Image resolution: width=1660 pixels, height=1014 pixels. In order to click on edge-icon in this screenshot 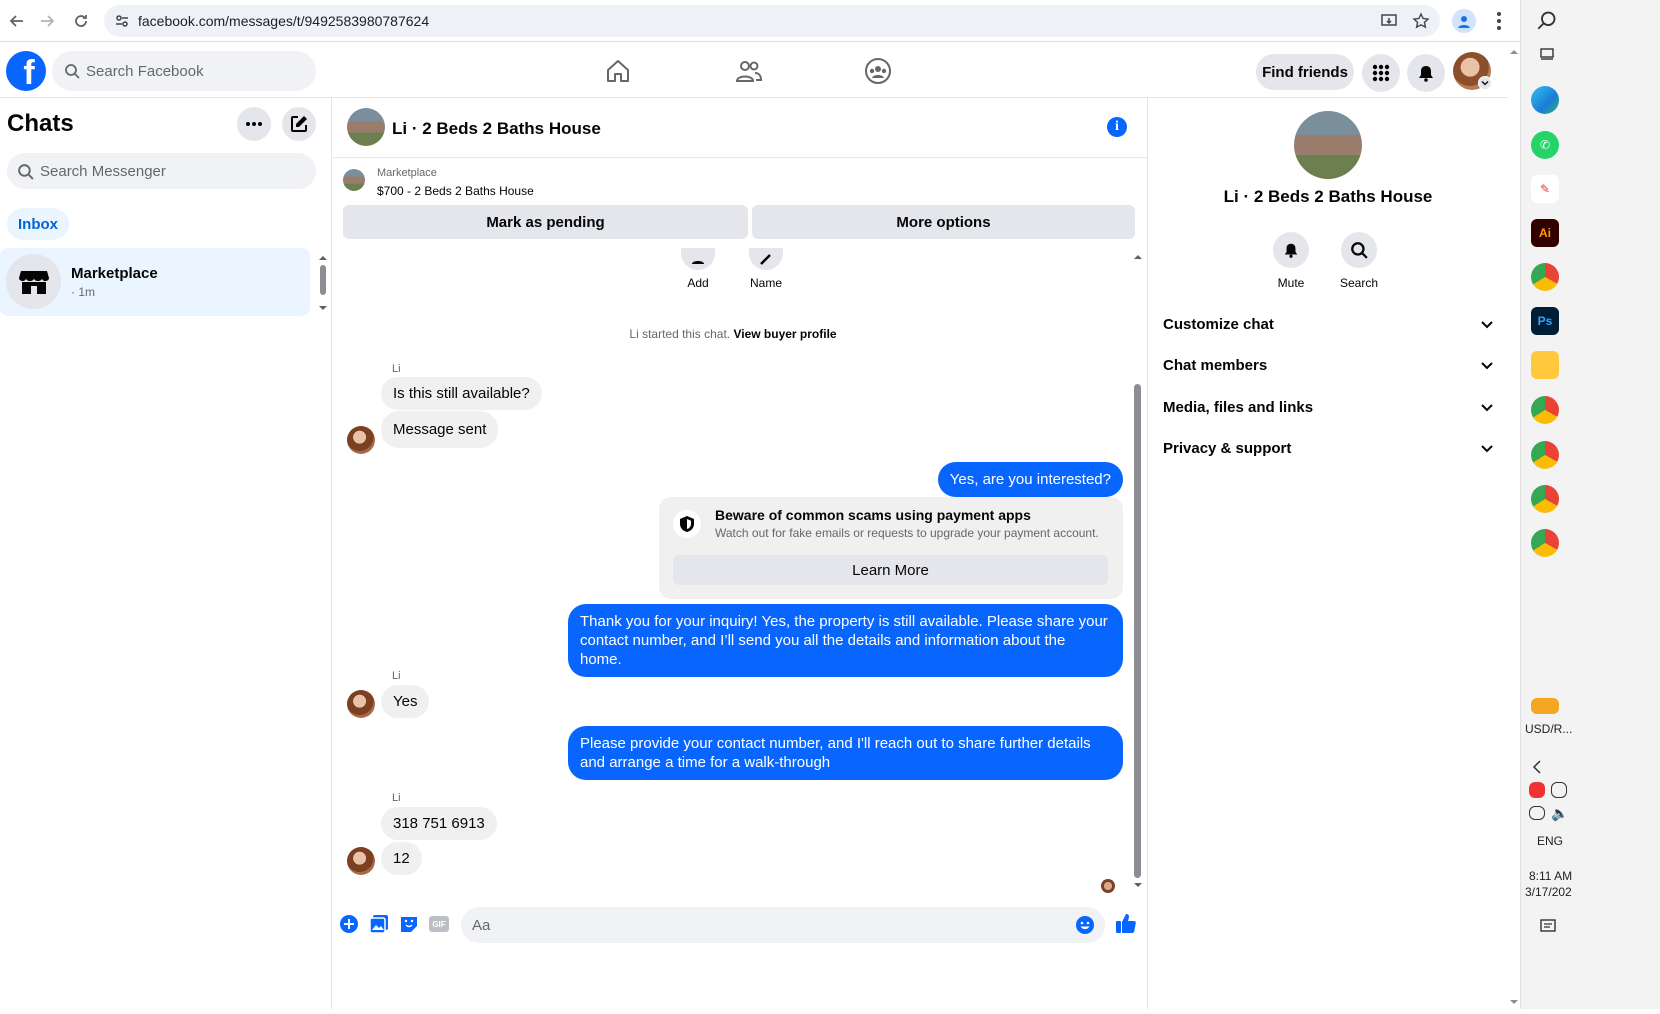, I will do `click(1545, 100)`.